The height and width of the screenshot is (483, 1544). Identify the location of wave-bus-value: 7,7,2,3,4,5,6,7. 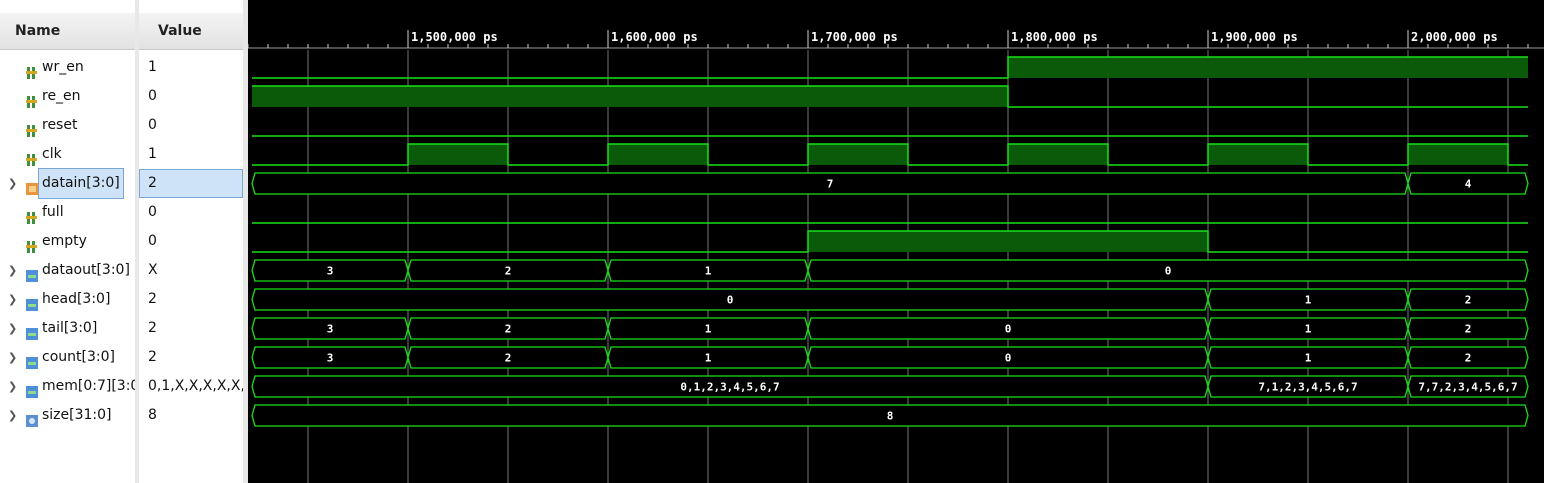
(1467, 387).